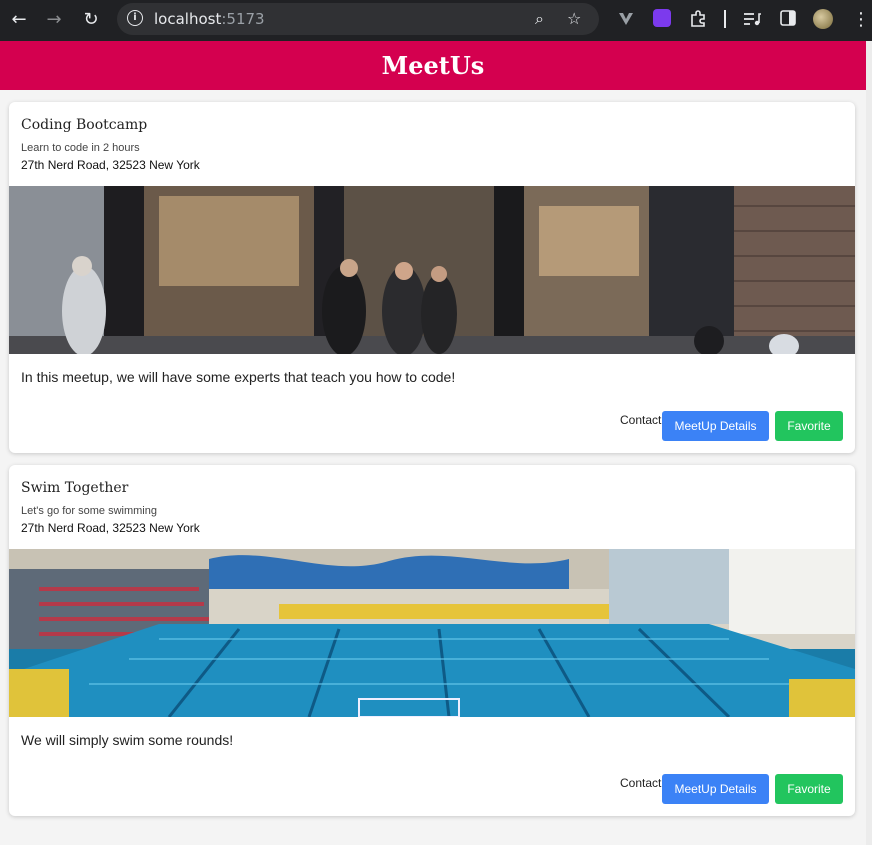 Image resolution: width=872 pixels, height=845 pixels. I want to click on page-scrollbar, so click(869, 443).